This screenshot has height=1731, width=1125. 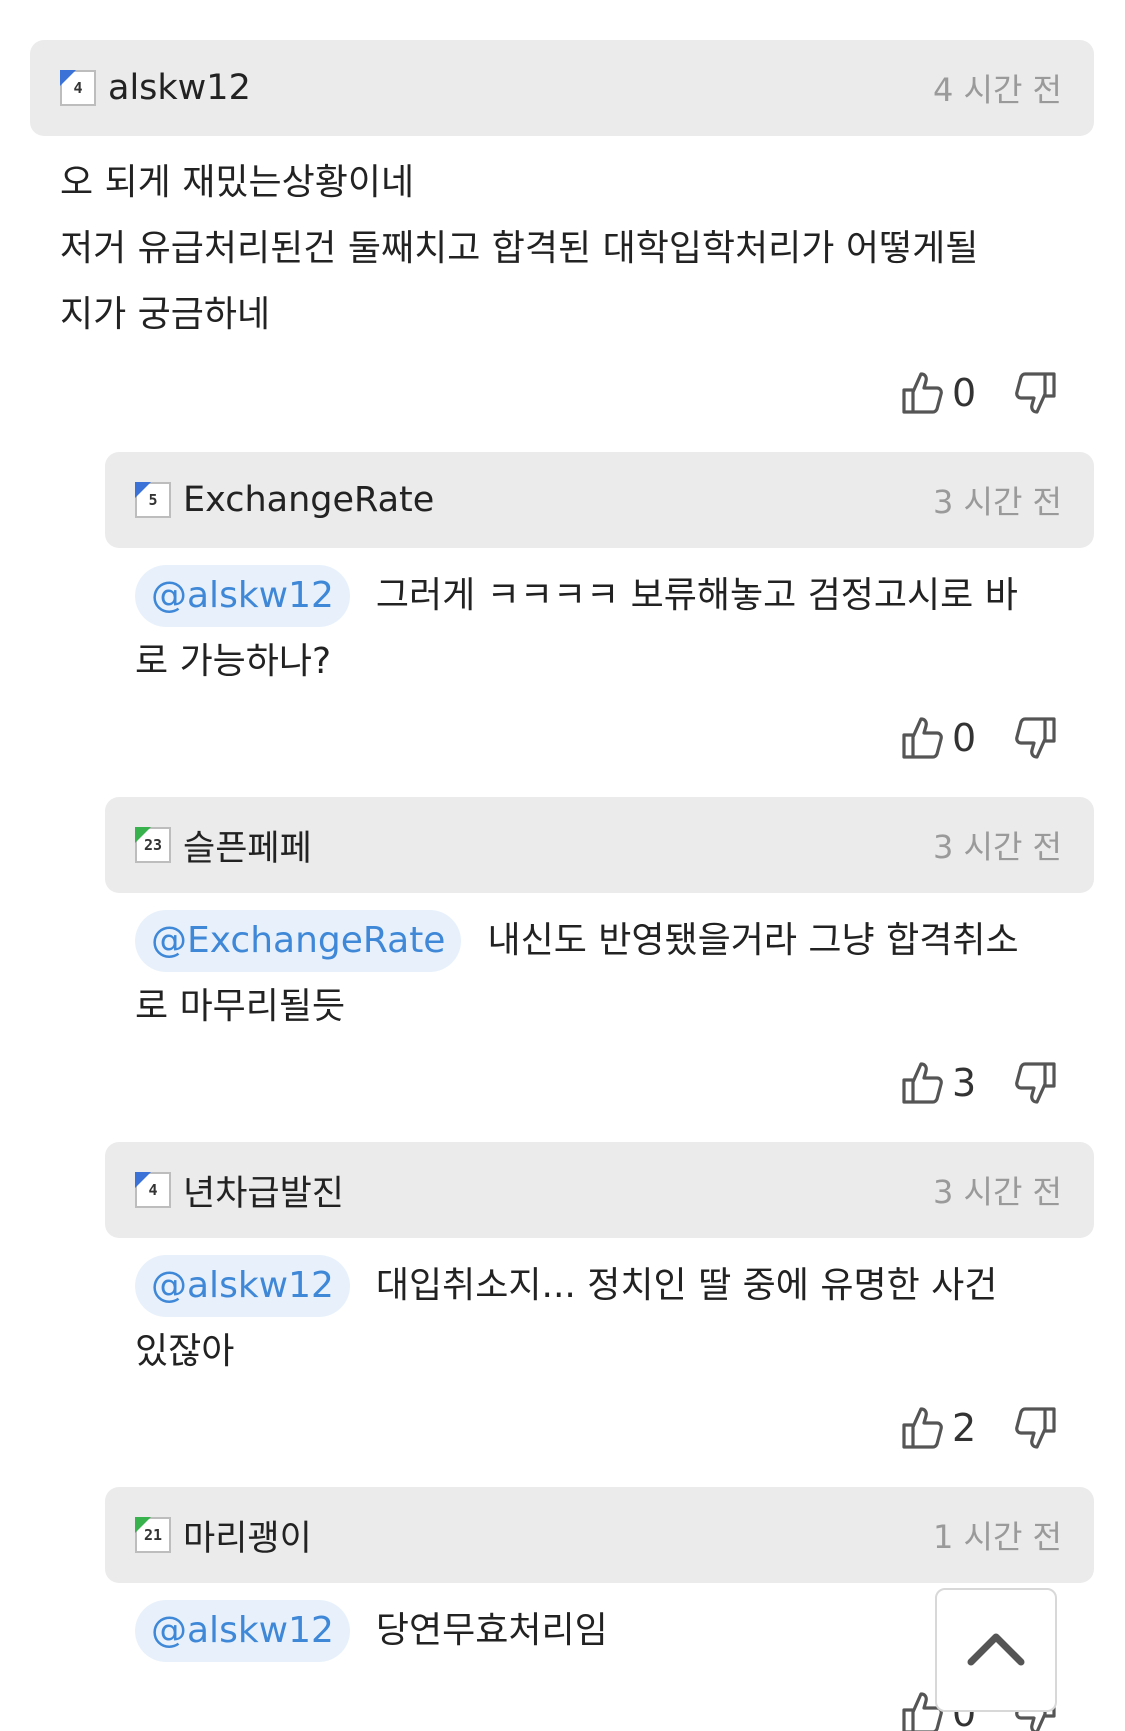 I want to click on comment-actions: 3, so click(x=979, y=1083).